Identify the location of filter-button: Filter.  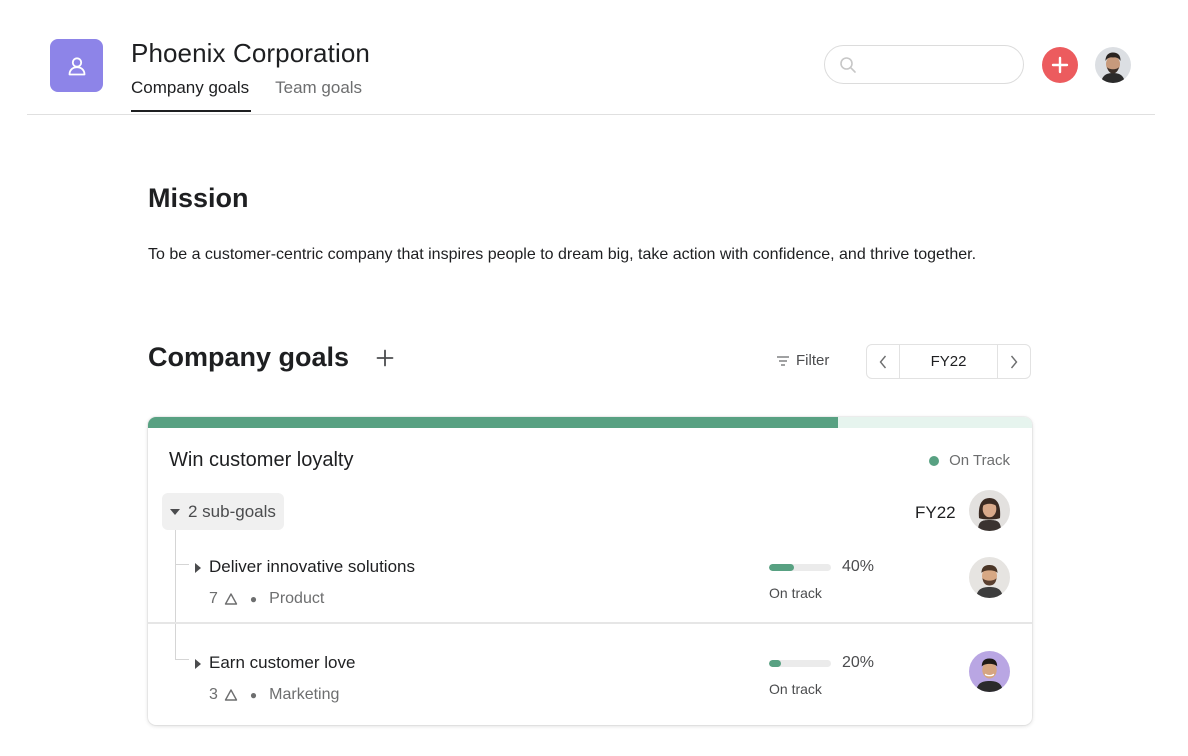
(802, 360).